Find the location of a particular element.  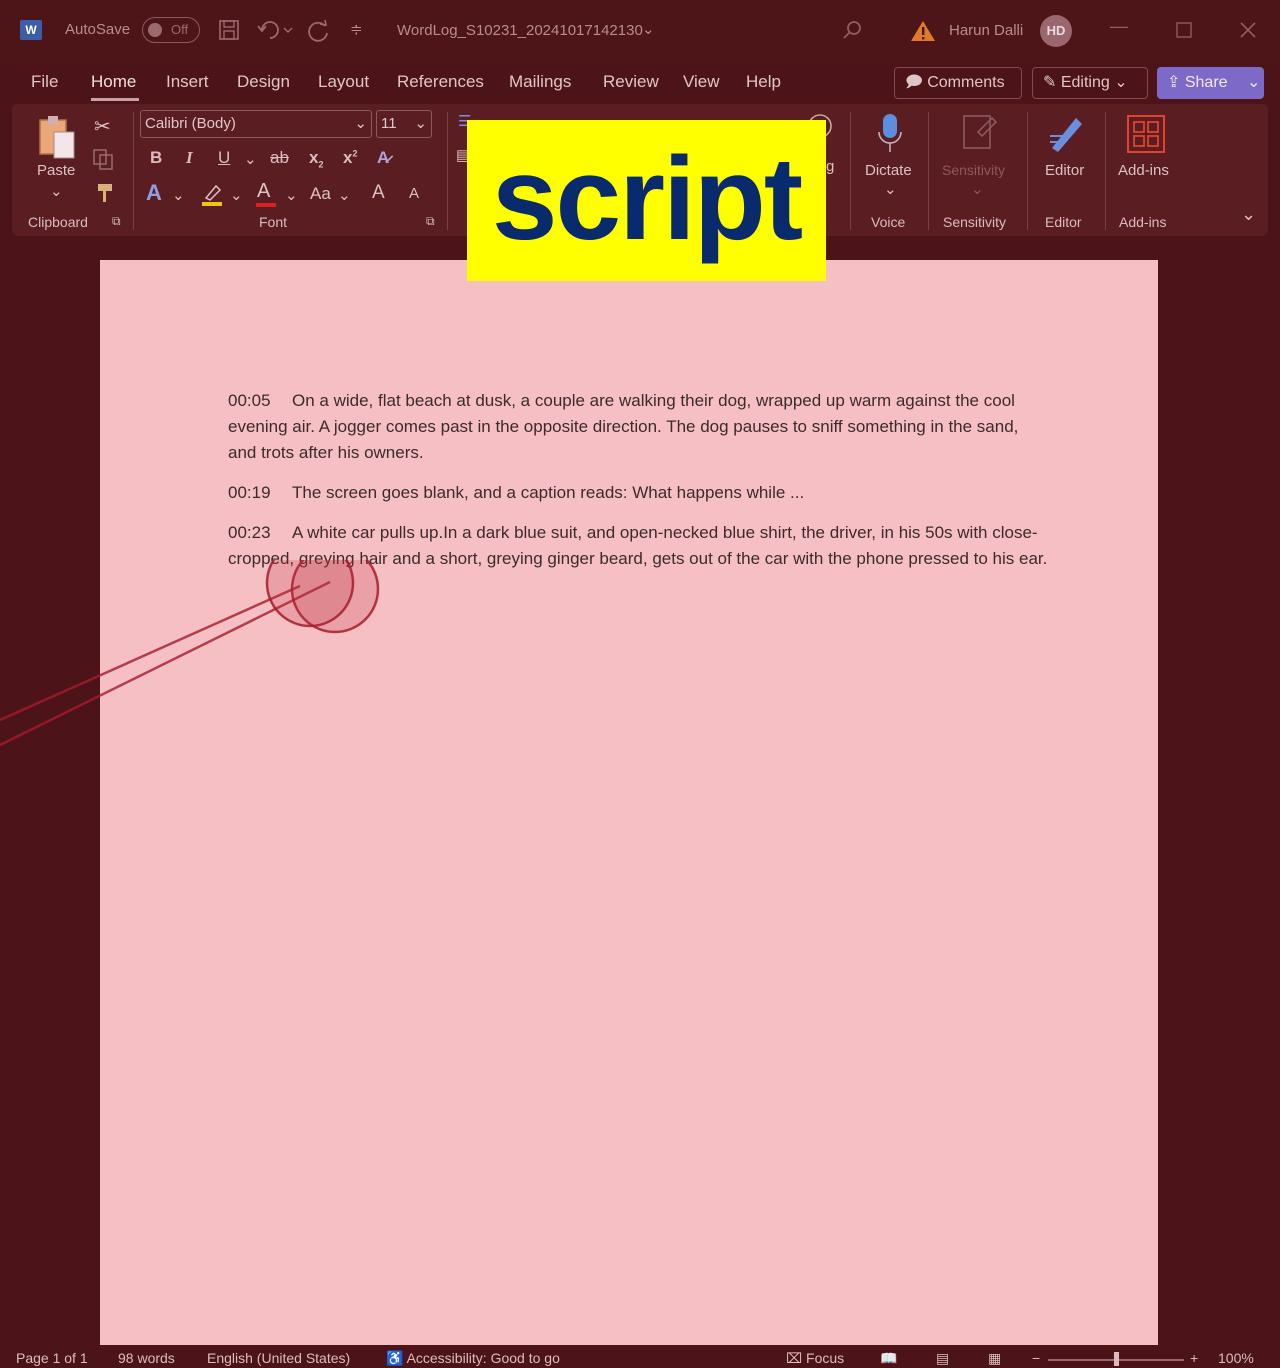

collapse-ribbon-icon: ⌄ is located at coordinates (1248, 214).